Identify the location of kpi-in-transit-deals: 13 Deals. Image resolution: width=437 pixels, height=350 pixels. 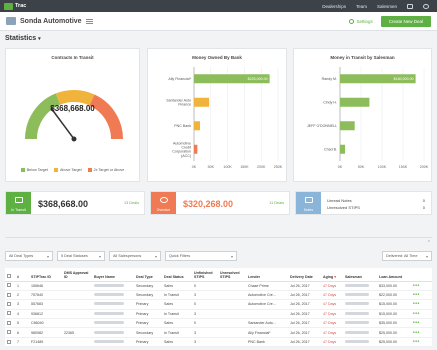
(131, 203).